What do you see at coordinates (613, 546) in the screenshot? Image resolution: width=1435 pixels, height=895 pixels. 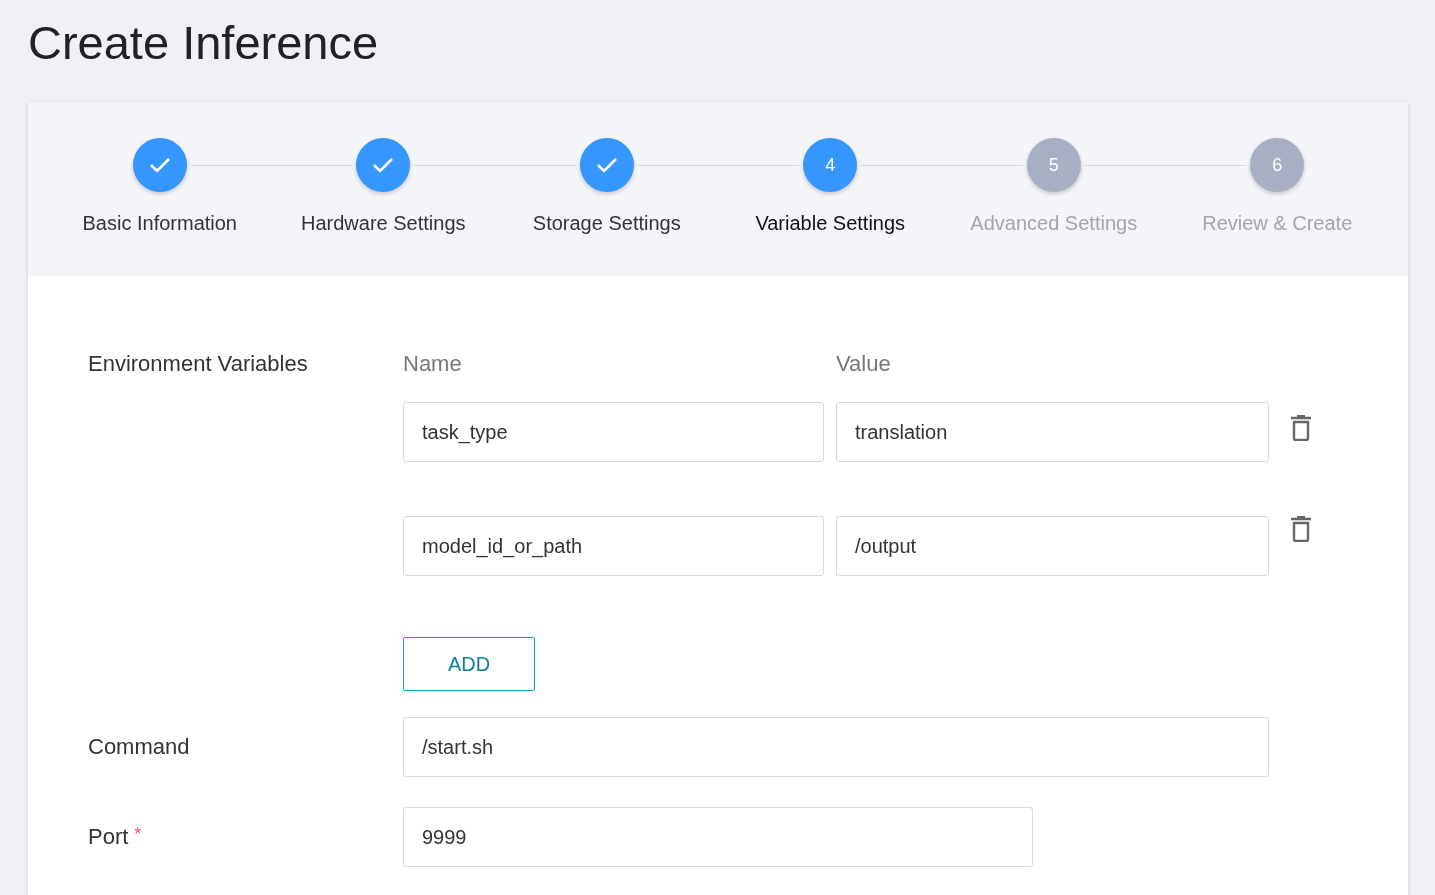 I see `input-field: model_id_or_path` at bounding box center [613, 546].